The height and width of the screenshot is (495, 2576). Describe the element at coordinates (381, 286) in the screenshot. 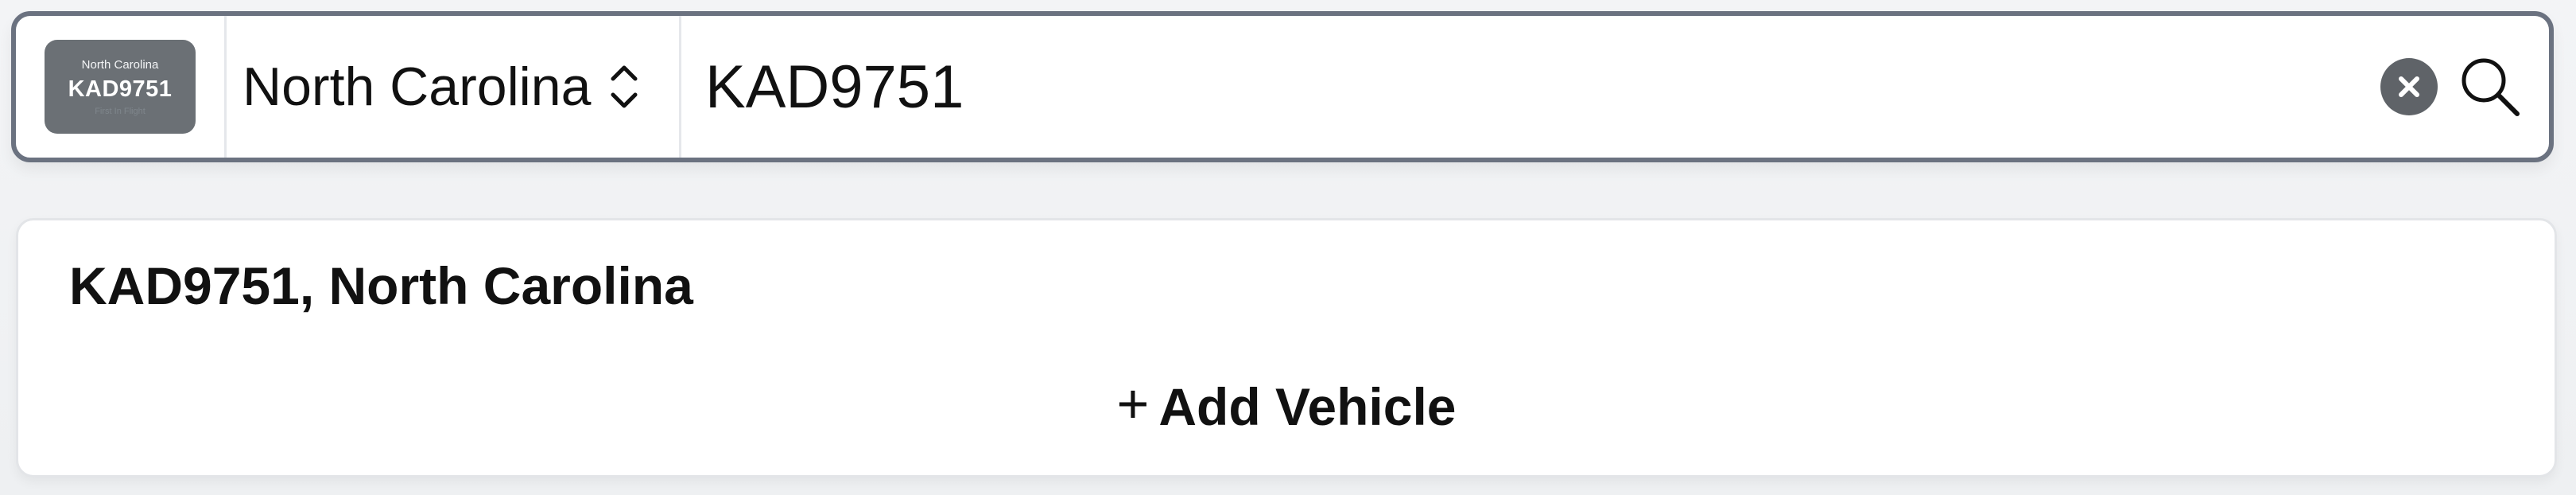

I see `result-title: KAD9751, North Carolina` at that location.